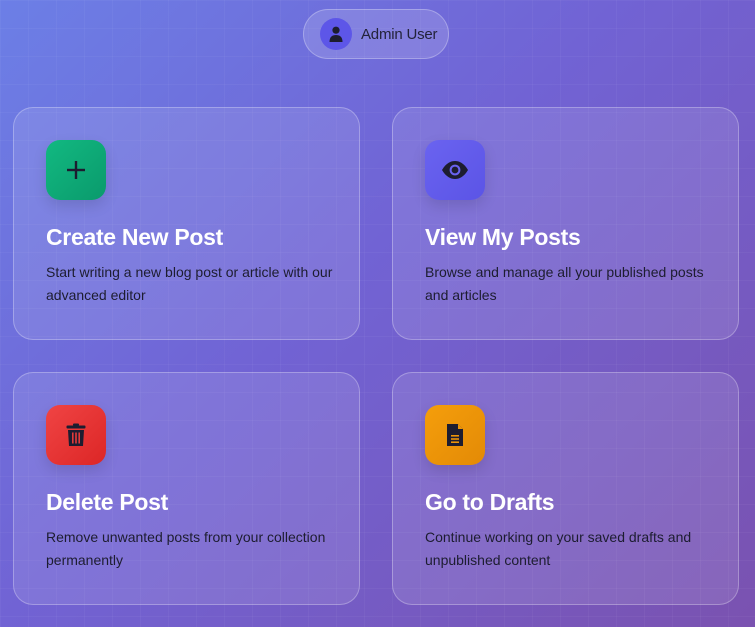 The image size is (755, 627). What do you see at coordinates (107, 502) in the screenshot?
I see `card-title: Delete Post` at bounding box center [107, 502].